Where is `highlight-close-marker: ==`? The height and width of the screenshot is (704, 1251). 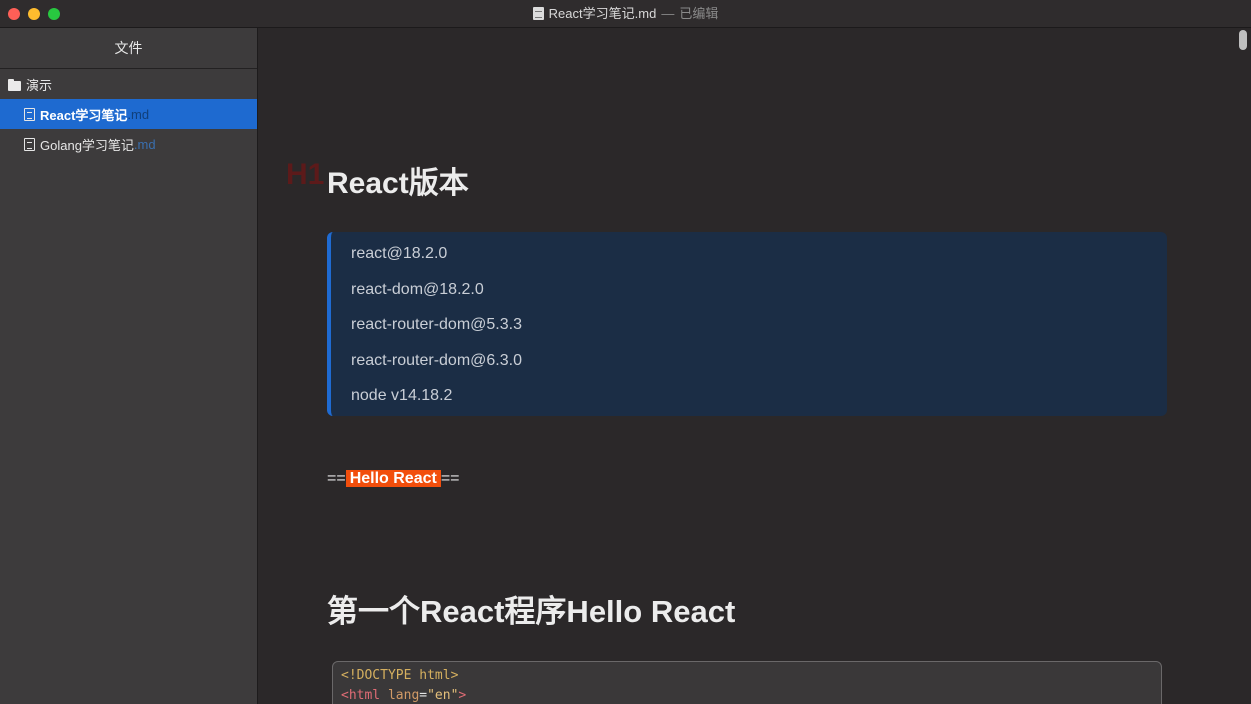
highlight-close-marker: == is located at coordinates (450, 478).